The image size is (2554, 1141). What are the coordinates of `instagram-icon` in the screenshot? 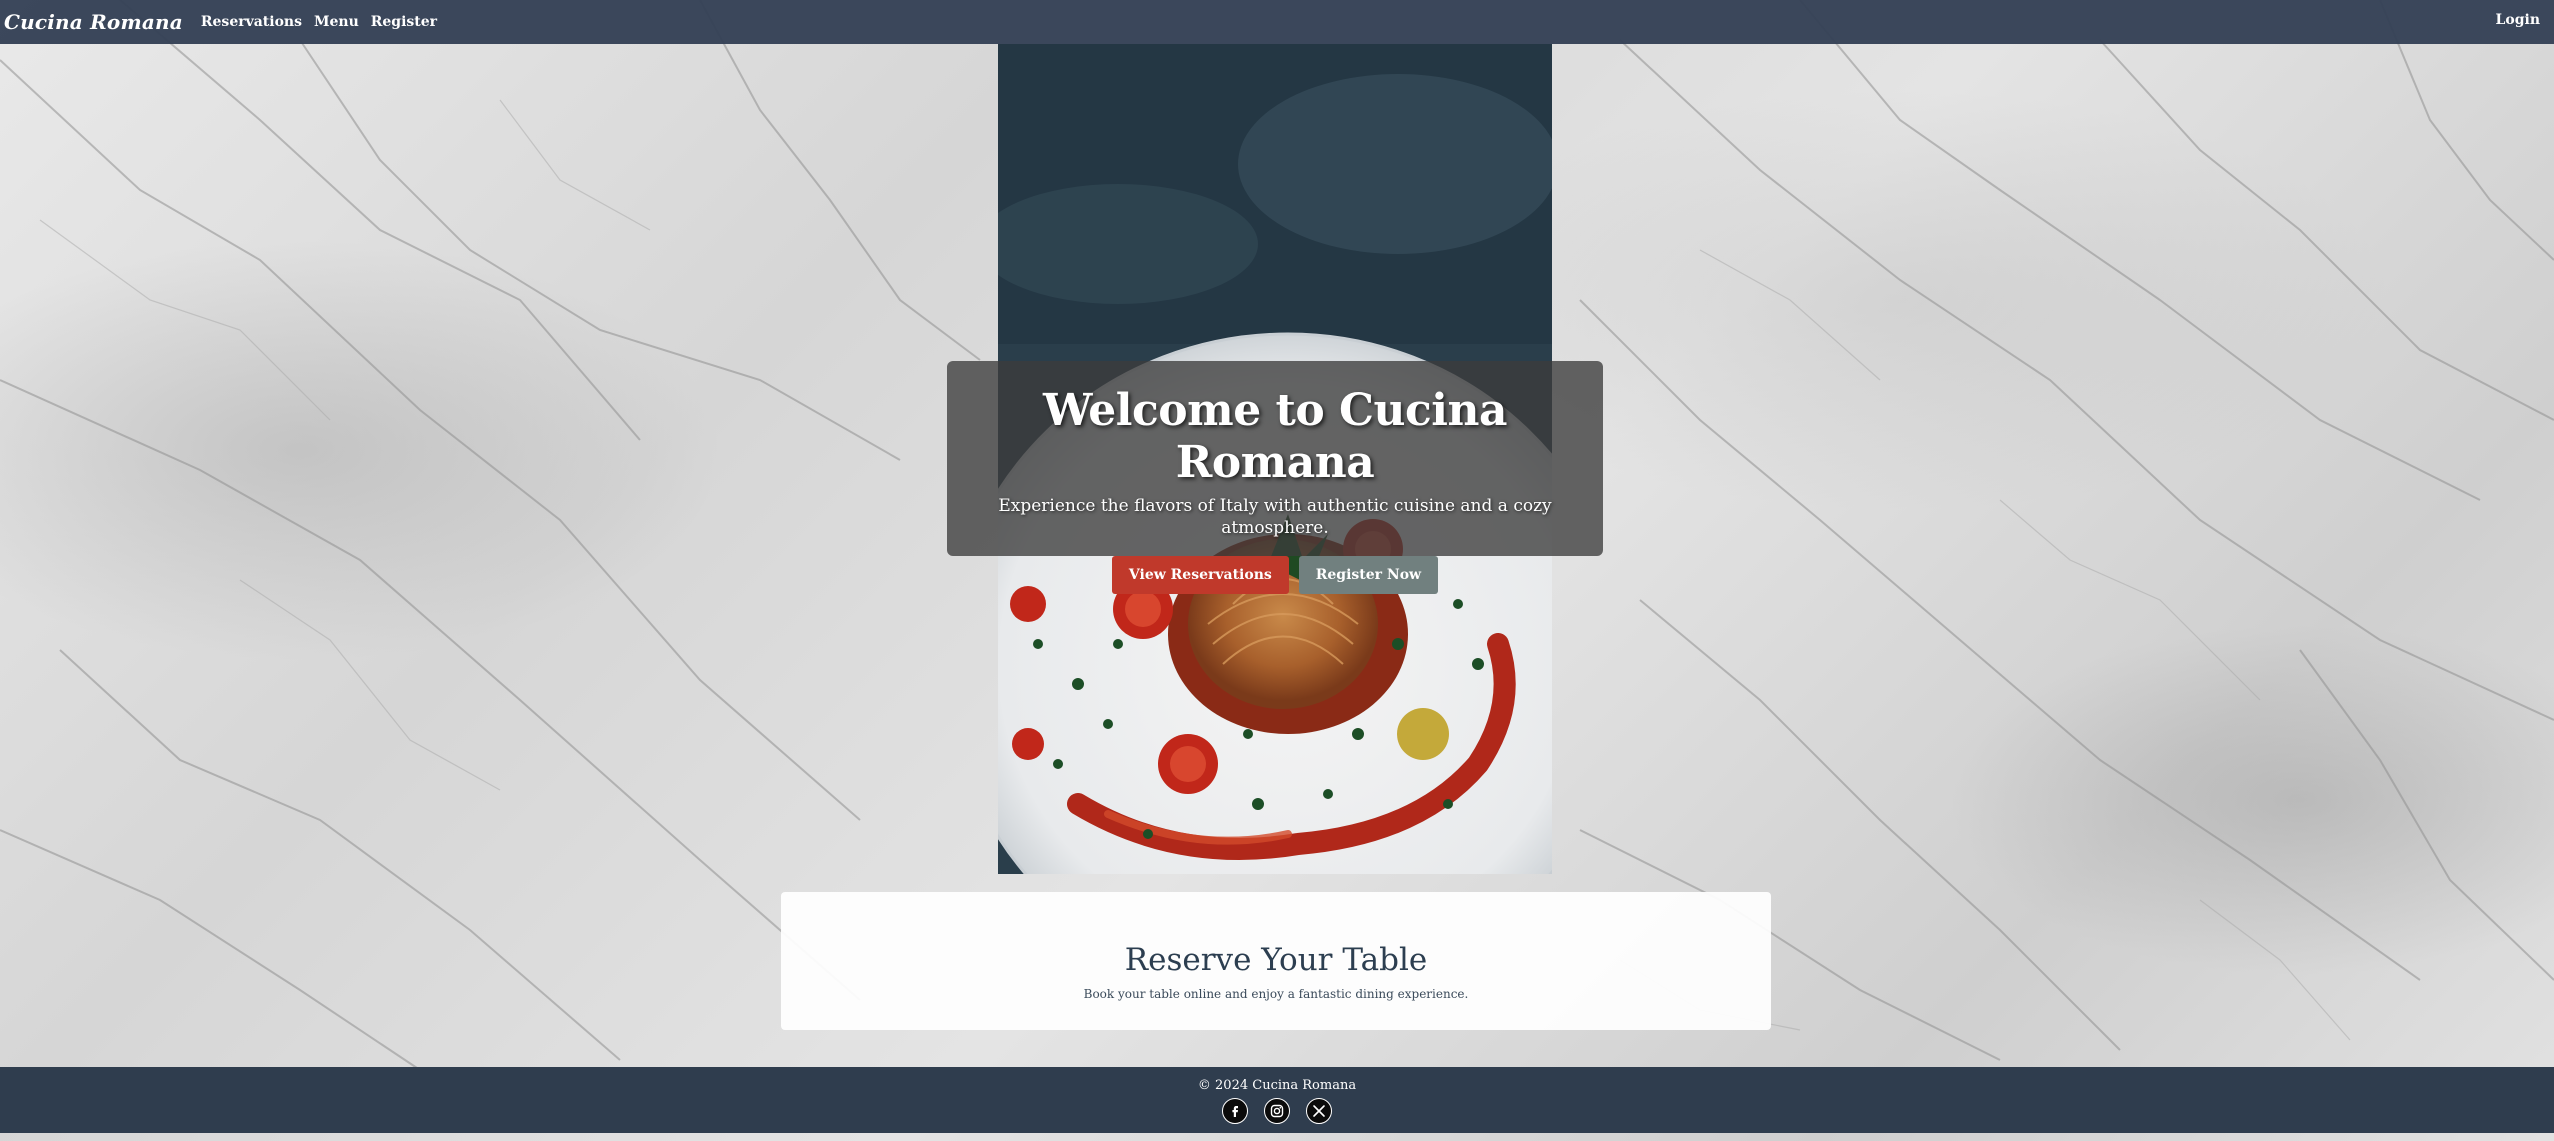 It's located at (1277, 1111).